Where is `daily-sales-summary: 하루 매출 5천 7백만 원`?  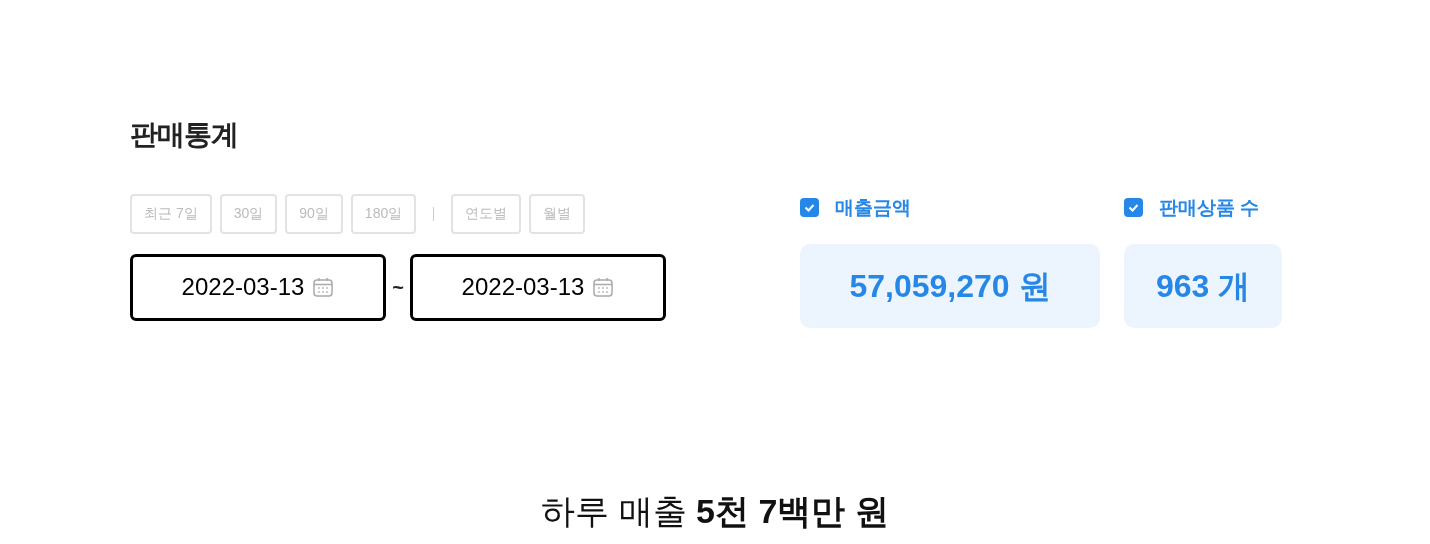 daily-sales-summary: 하루 매출 5천 7백만 원 is located at coordinates (715, 511).